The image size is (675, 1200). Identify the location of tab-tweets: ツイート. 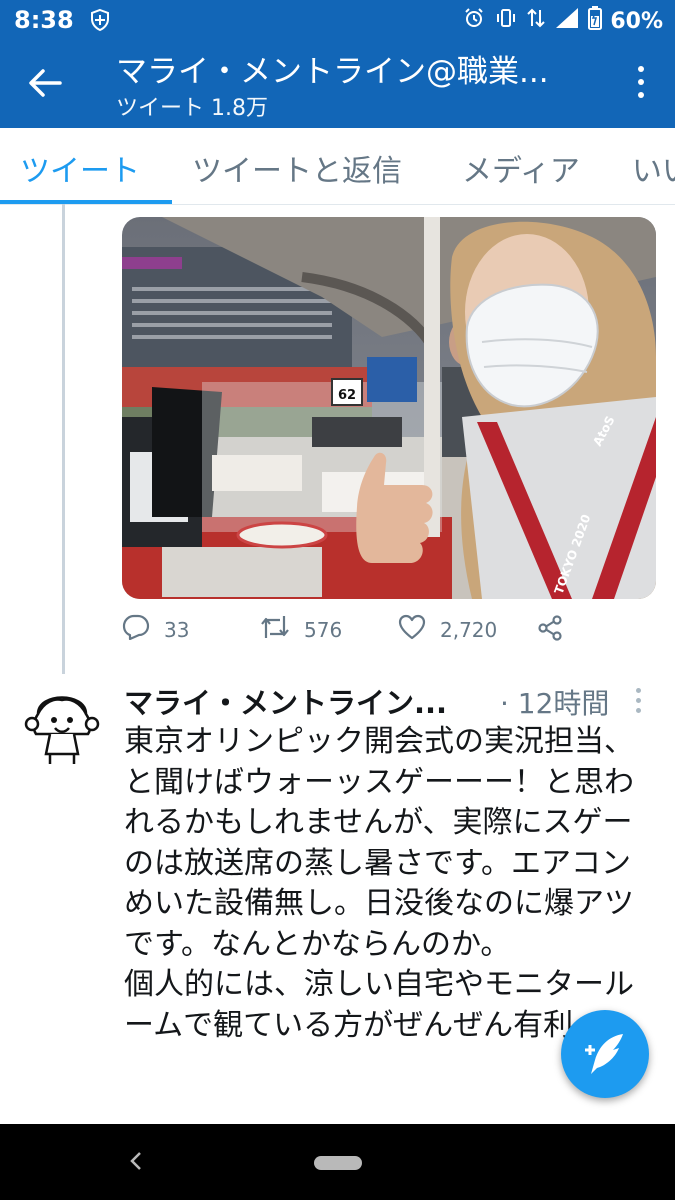
(80, 168).